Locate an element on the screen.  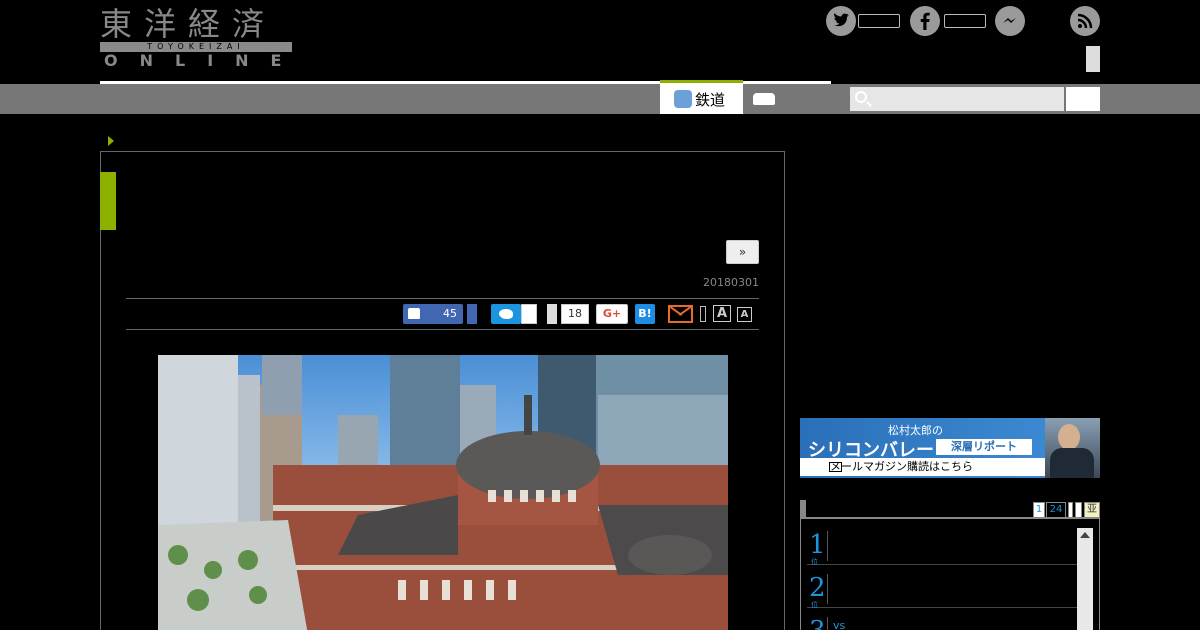
author-photo-body is located at coordinates (1072, 463).